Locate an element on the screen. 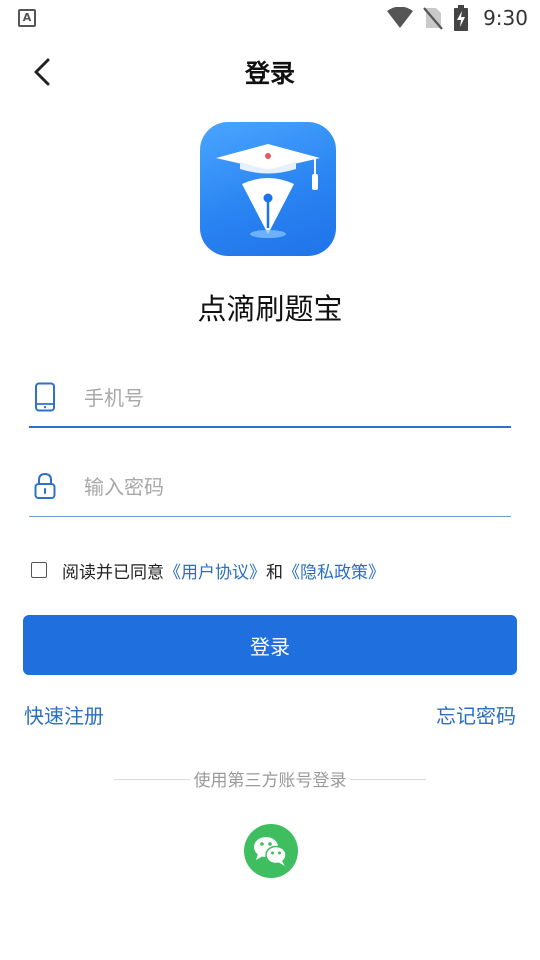 The image size is (540, 960). status-icons: 9:30 is located at coordinates (457, 18).